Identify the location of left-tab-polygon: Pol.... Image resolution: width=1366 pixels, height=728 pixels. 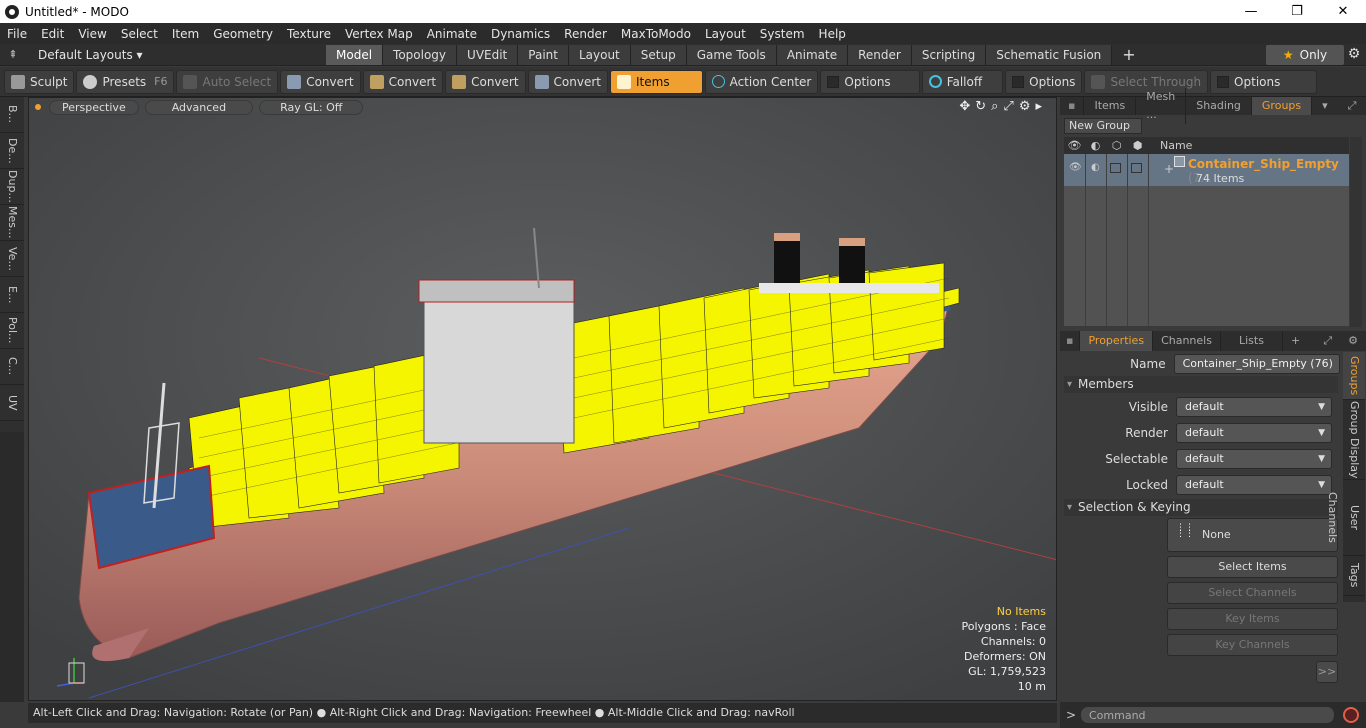
(12, 331).